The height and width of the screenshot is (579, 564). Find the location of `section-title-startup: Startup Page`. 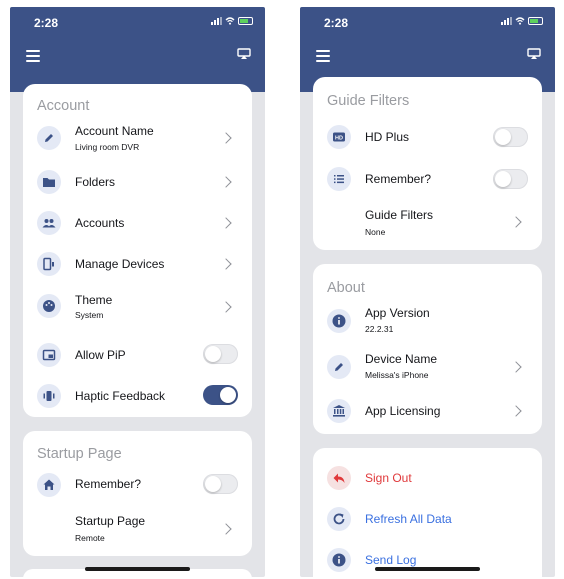

section-title-startup: Startup Page is located at coordinates (79, 454).